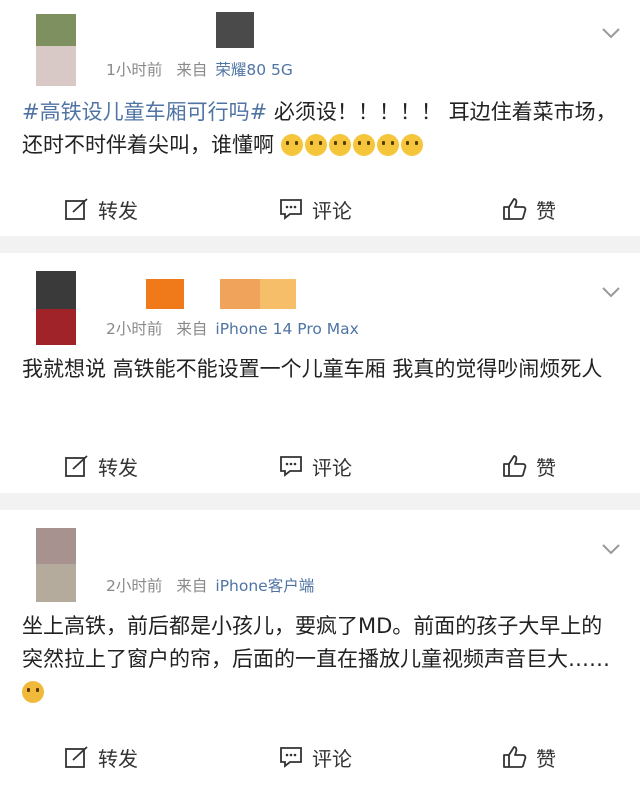  What do you see at coordinates (286, 329) in the screenshot?
I see `post-source: iPhone 14 Pro Max` at bounding box center [286, 329].